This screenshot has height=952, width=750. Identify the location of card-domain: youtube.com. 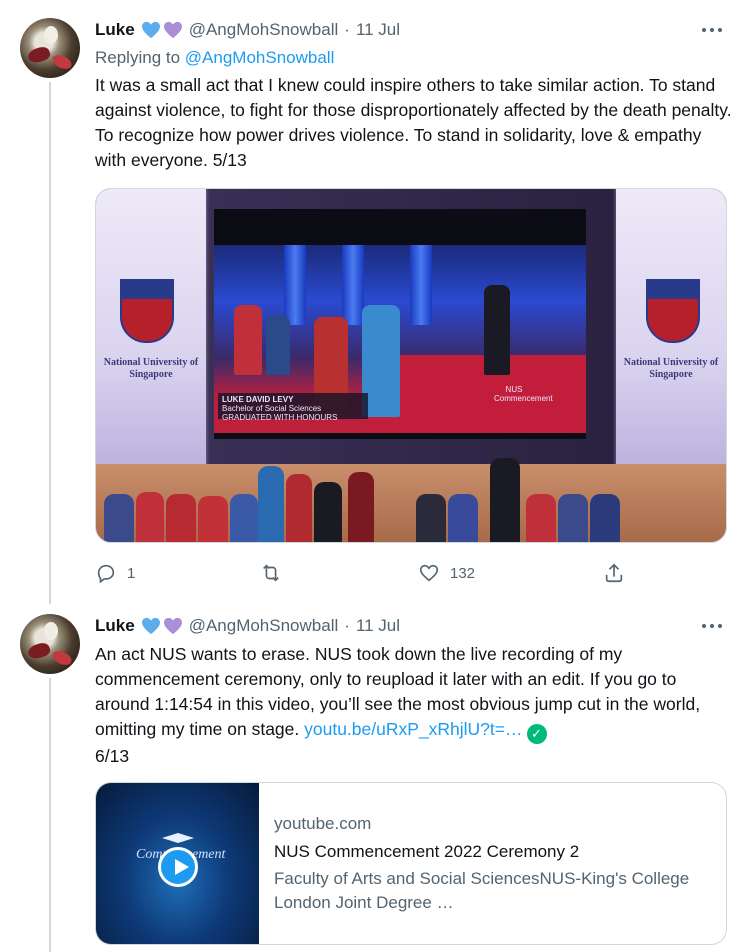
(323, 823).